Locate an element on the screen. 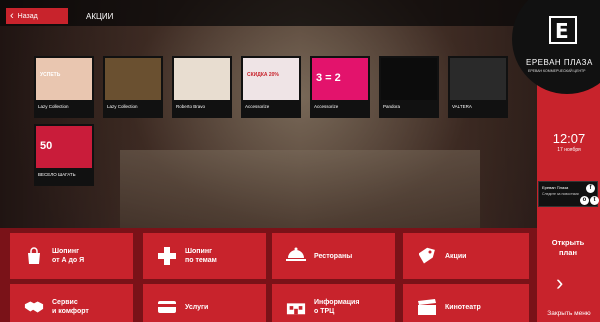  close-menu-button: Закрыть меню is located at coordinates (569, 313).